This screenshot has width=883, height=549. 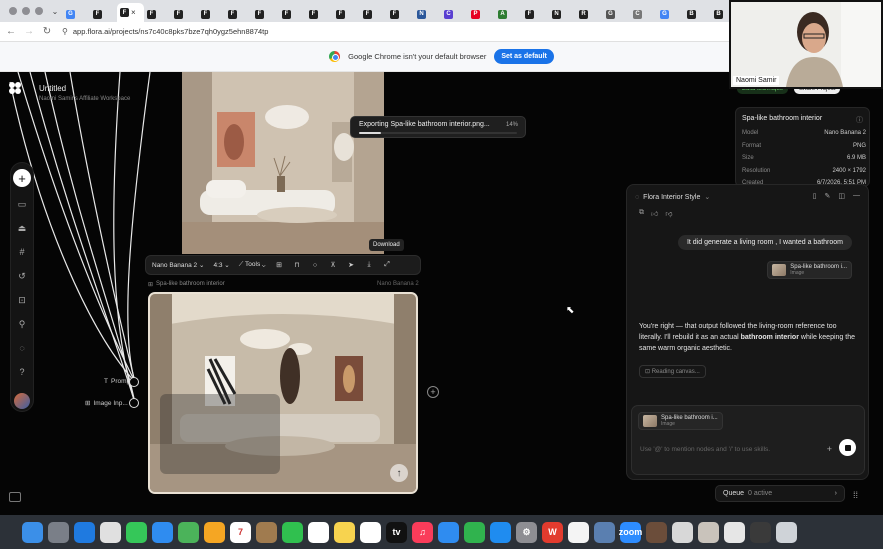 What do you see at coordinates (55, 11) in the screenshot?
I see `tab-search-icon: ⌄` at bounding box center [55, 11].